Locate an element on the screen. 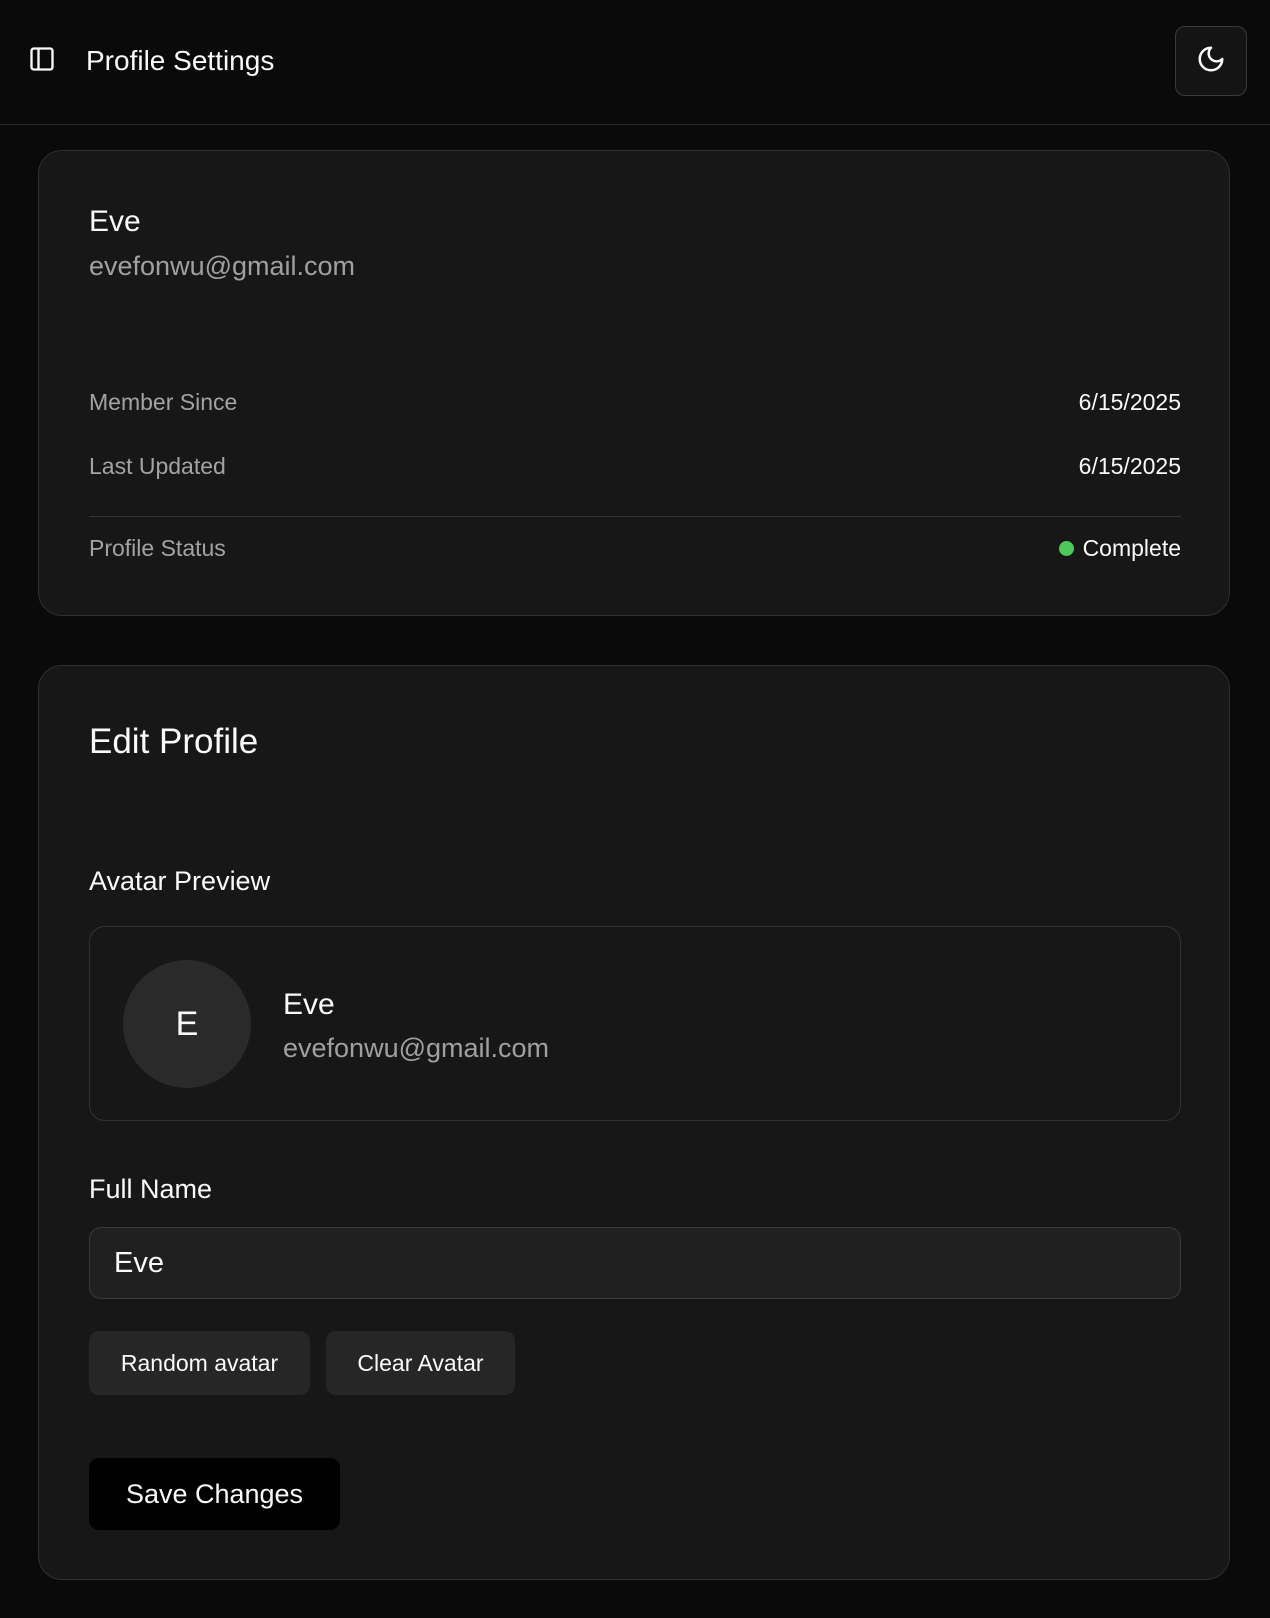 Image resolution: width=1270 pixels, height=1618 pixels. edit-profile-title: Edit Profile is located at coordinates (174, 741).